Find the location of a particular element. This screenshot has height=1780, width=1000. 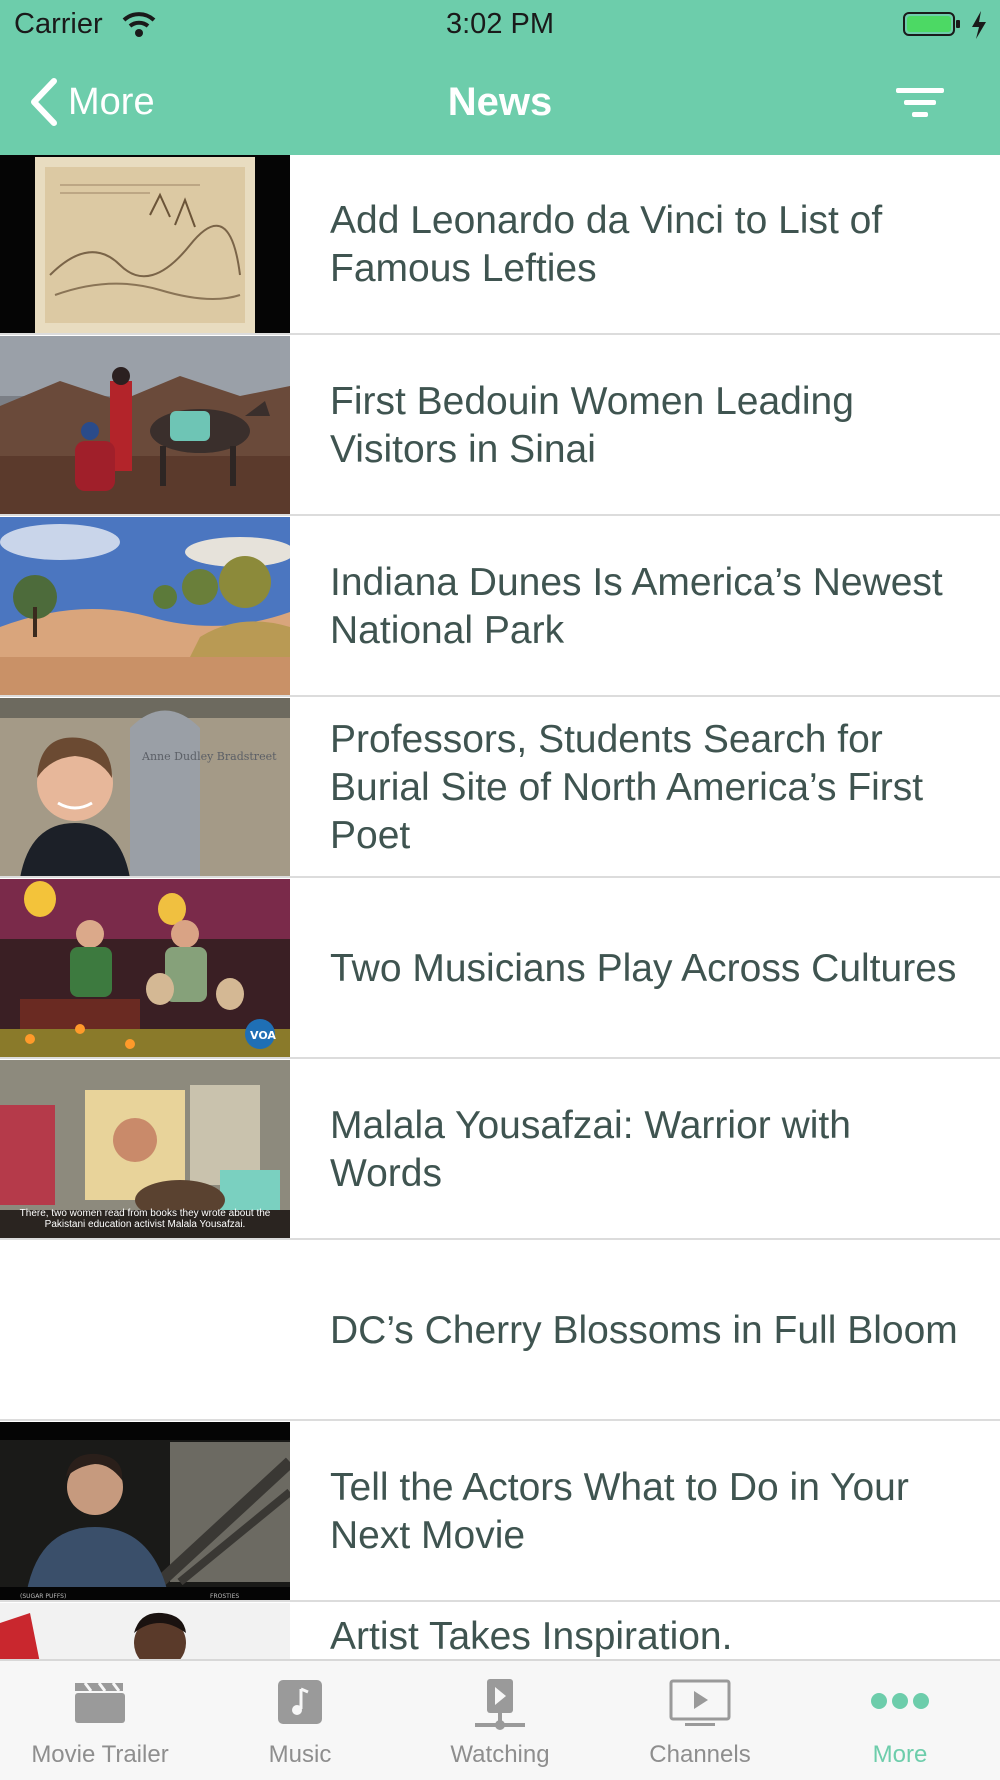

news-item: Artist Takes Inspiration. is located at coordinates (500, 1631).